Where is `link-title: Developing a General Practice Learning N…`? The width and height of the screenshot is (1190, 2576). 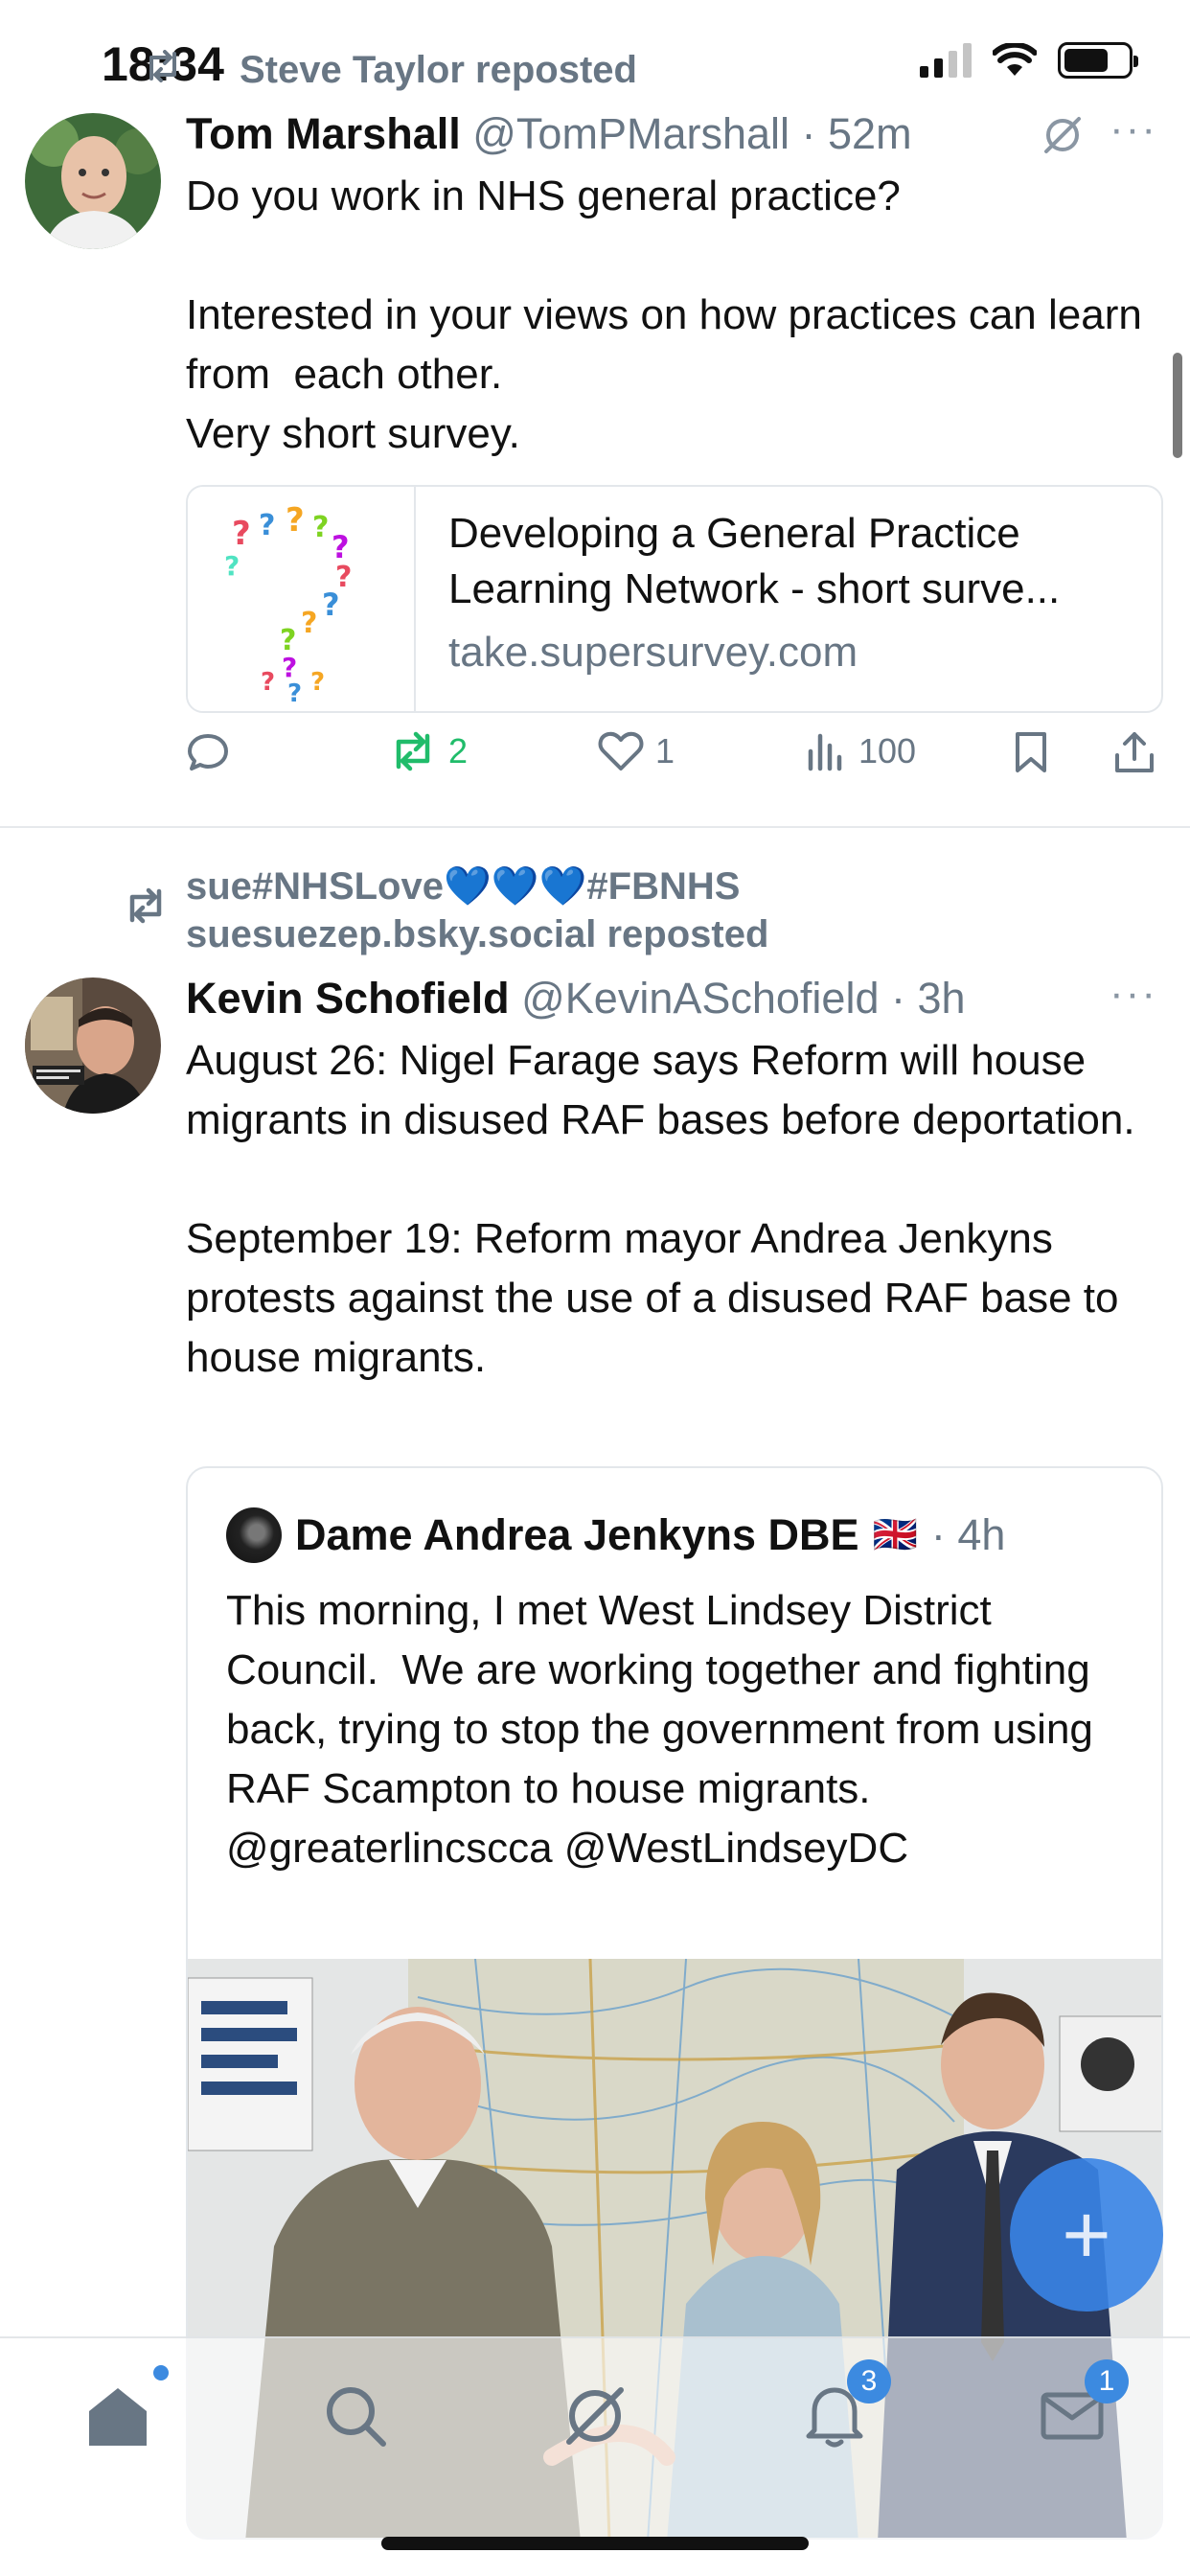
link-title: Developing a General Practice Learning N… is located at coordinates (793, 561).